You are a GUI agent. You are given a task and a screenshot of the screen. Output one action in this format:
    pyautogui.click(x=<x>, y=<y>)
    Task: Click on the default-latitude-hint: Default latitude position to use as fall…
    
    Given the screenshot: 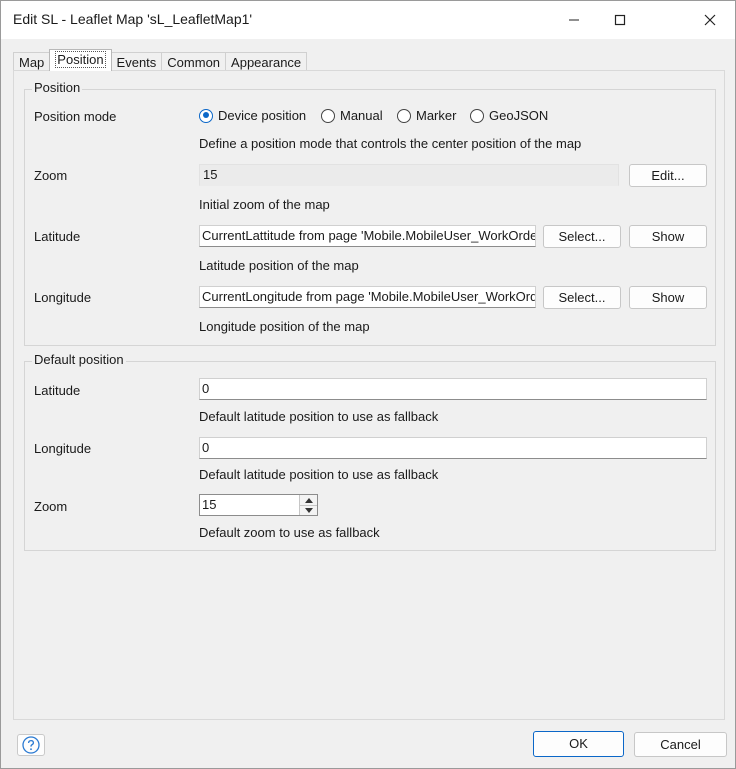 What is the action you would take?
    pyautogui.click(x=319, y=416)
    